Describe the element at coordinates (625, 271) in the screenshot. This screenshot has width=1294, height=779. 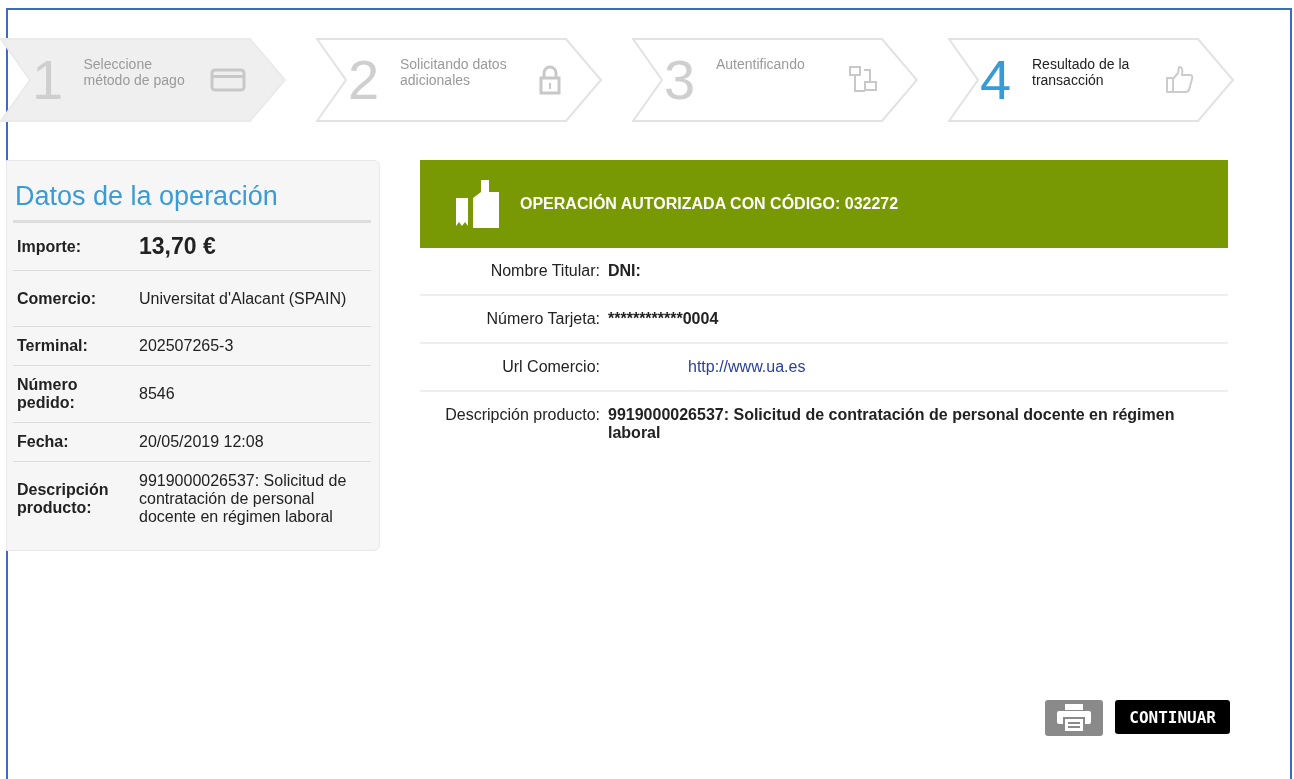
I see `field-value: DNI:` at that location.